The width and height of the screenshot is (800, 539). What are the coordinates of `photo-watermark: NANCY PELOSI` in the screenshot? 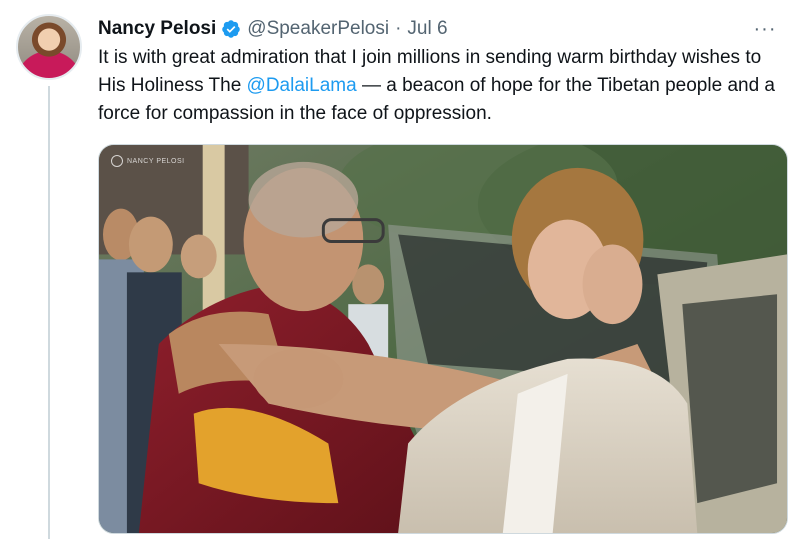 It's located at (148, 161).